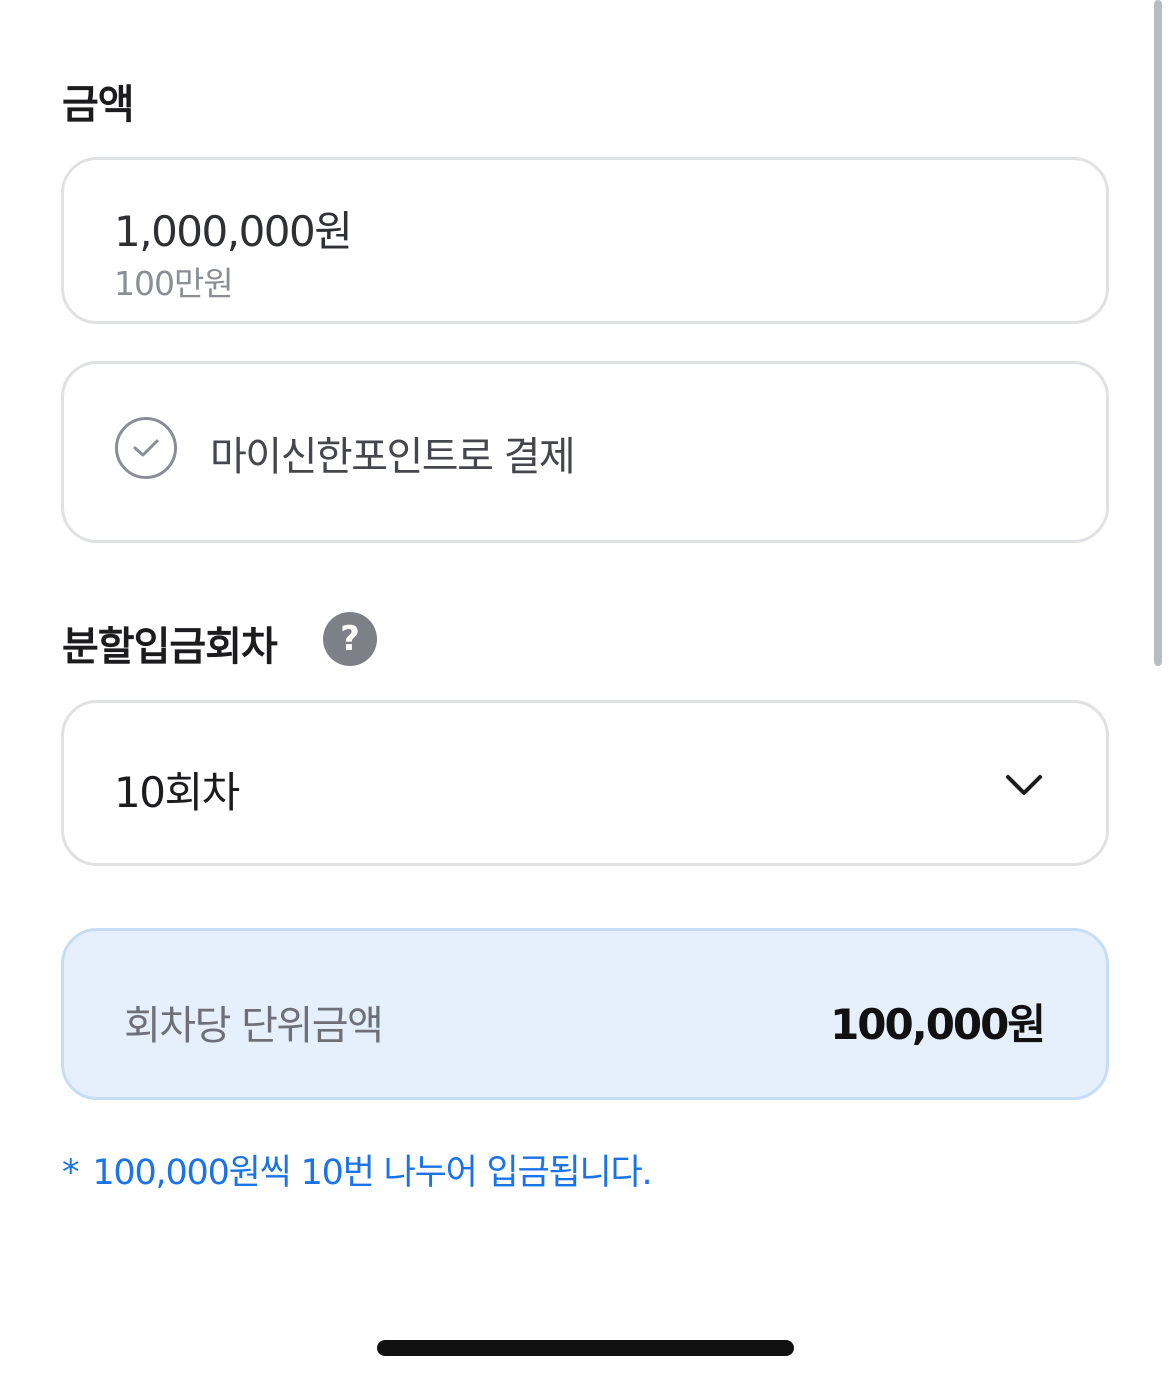 This screenshot has height=1380, width=1170. I want to click on unit-amount-label: 회차당 단위금액, so click(254, 1026).